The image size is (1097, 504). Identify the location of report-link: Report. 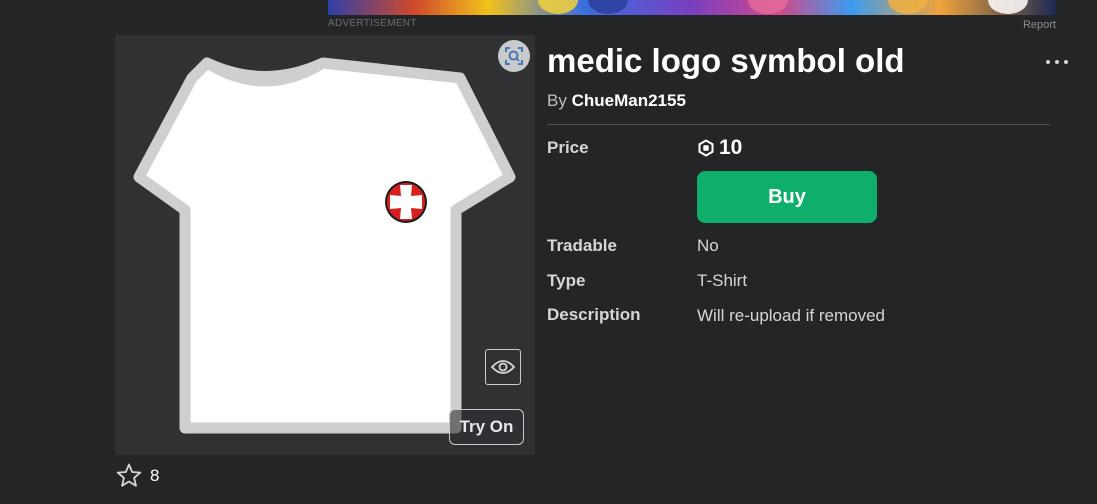
(1039, 25).